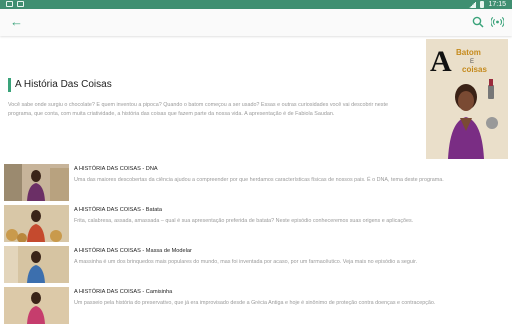  I want to click on app-bar: ←, so click(256, 22).